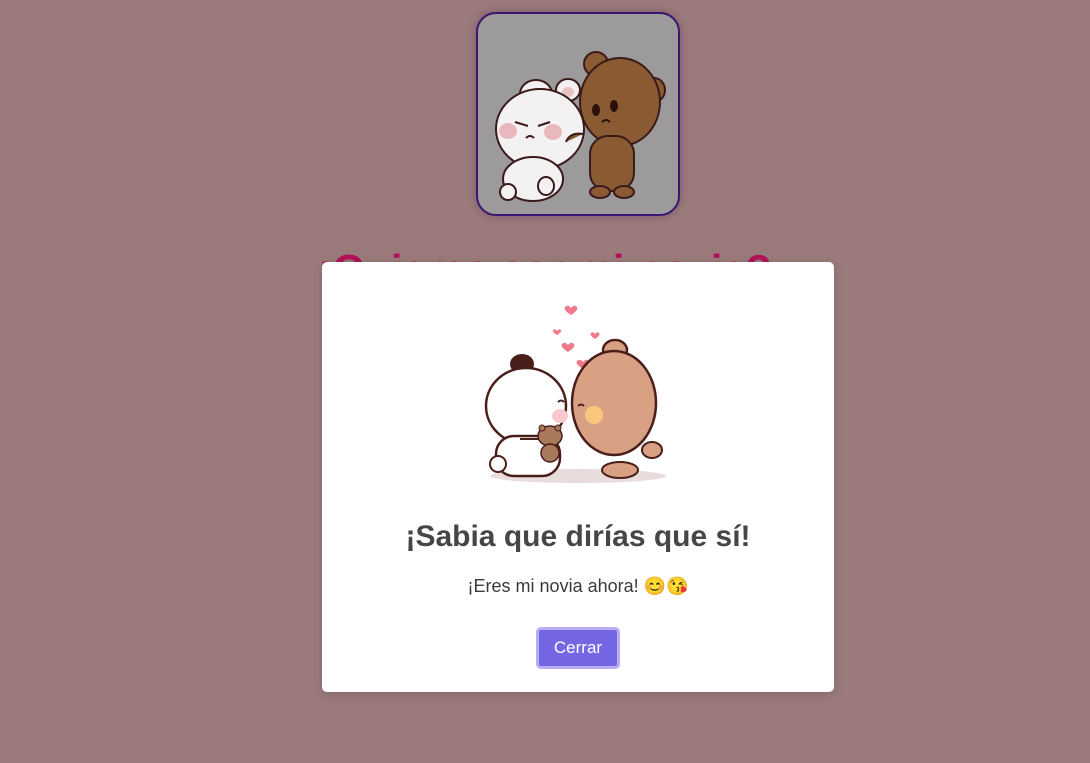 This screenshot has width=1090, height=763. What do you see at coordinates (575, 394) in the screenshot?
I see `kissing-bears-illustration` at bounding box center [575, 394].